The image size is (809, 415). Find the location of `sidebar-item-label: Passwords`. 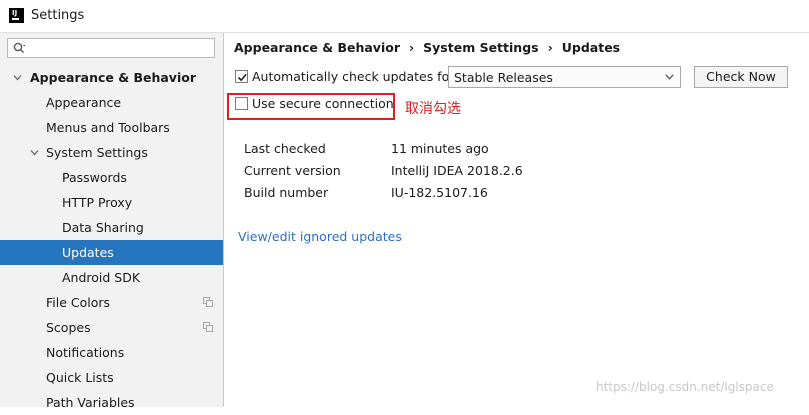

sidebar-item-label: Passwords is located at coordinates (94, 177).